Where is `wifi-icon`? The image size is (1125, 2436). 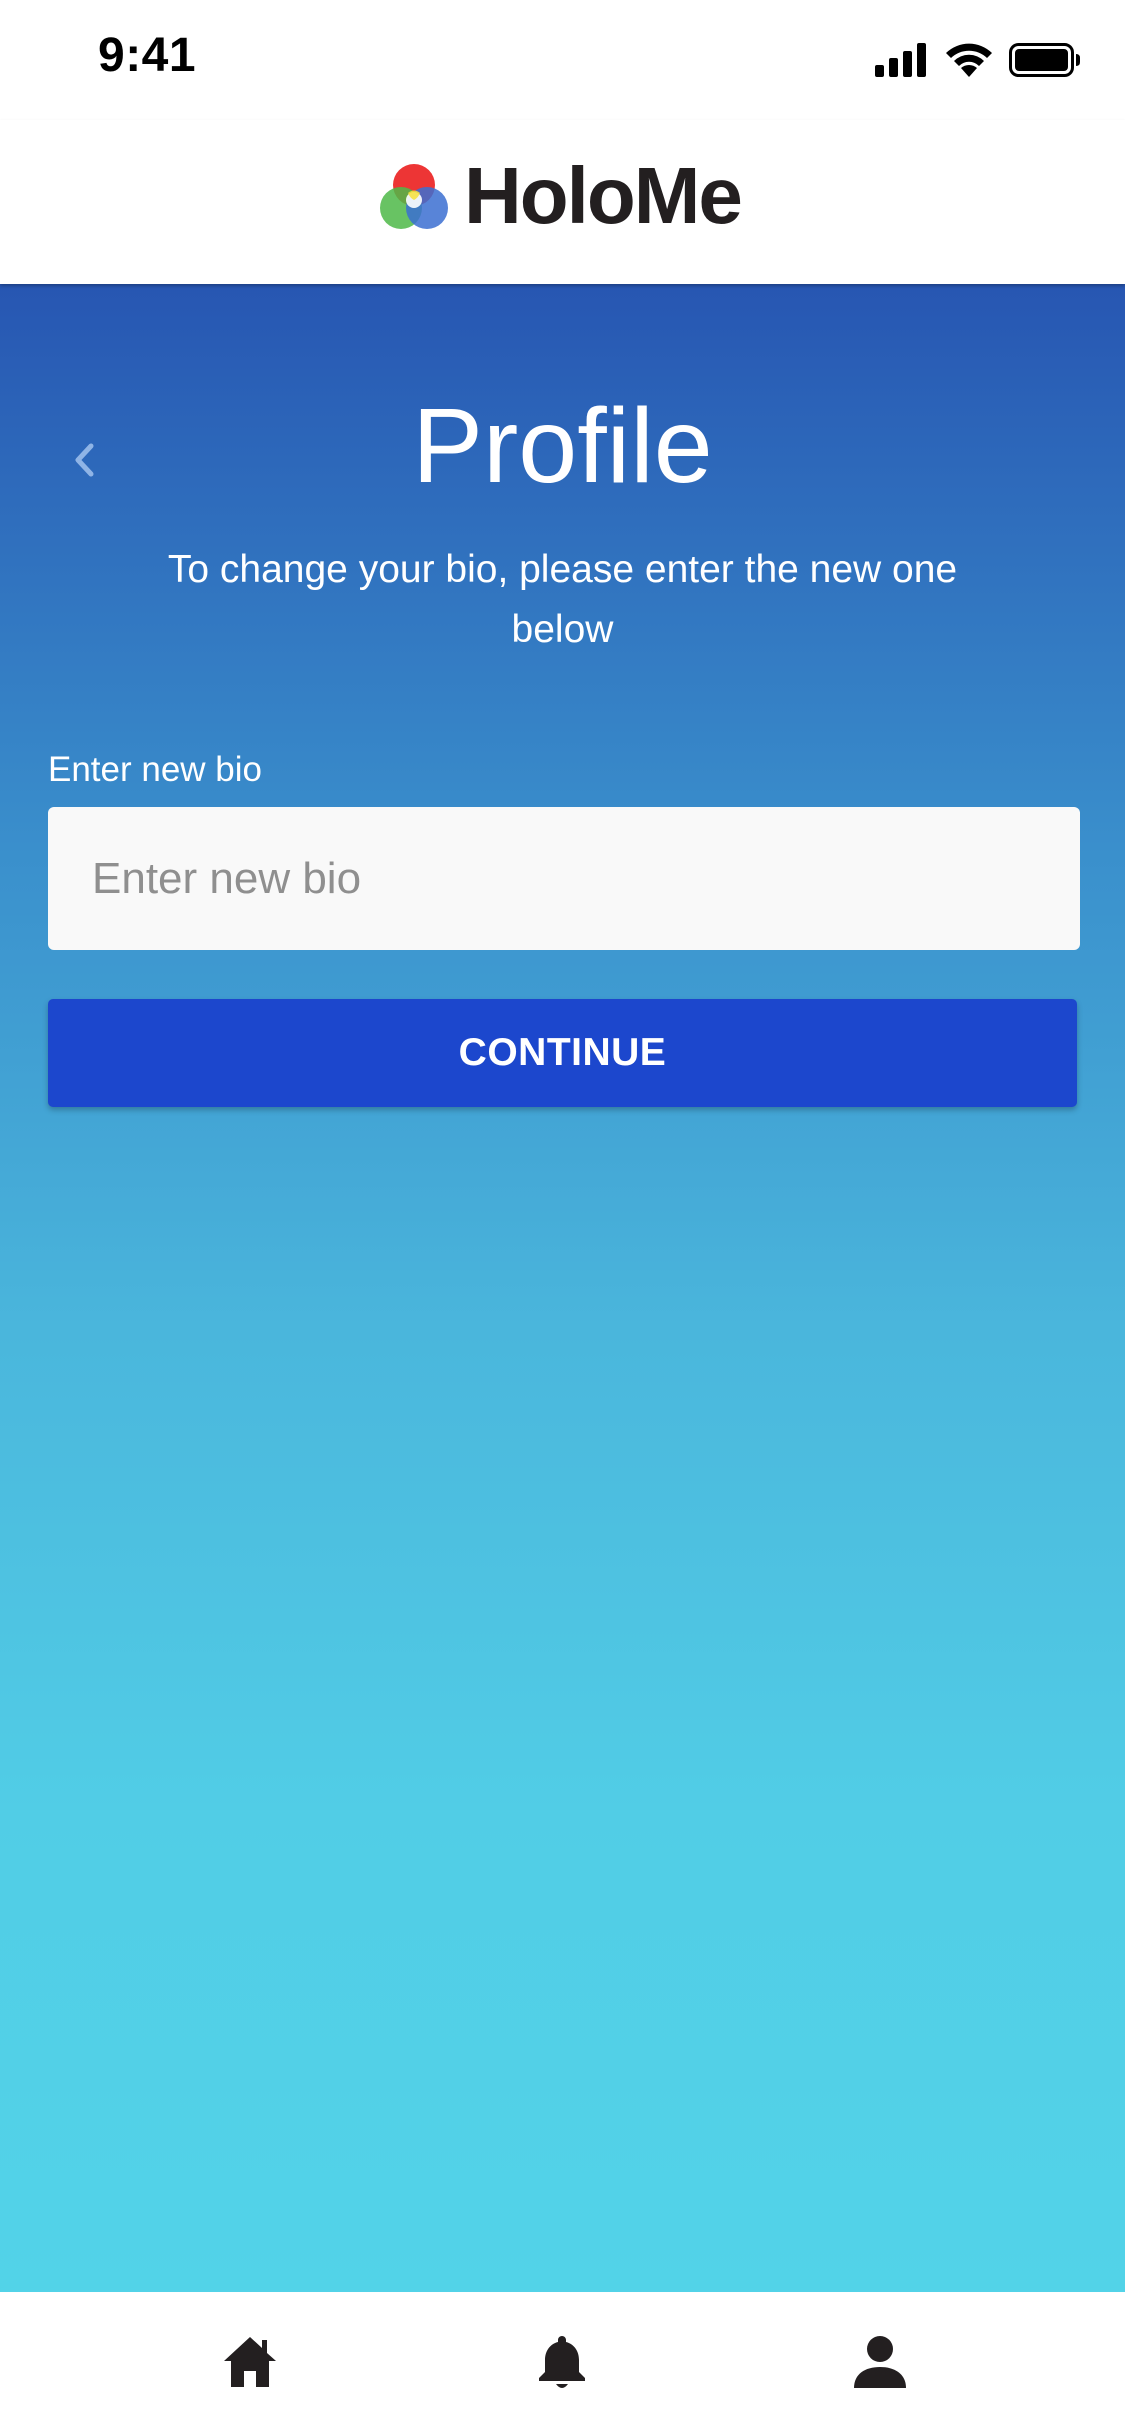
wifi-icon is located at coordinates (969, 60).